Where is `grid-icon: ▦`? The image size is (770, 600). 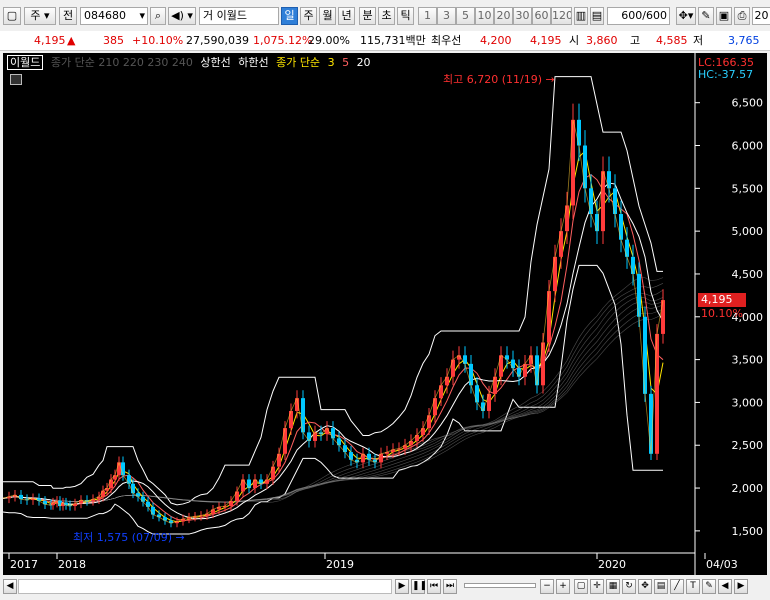 grid-icon: ▦ is located at coordinates (613, 586).